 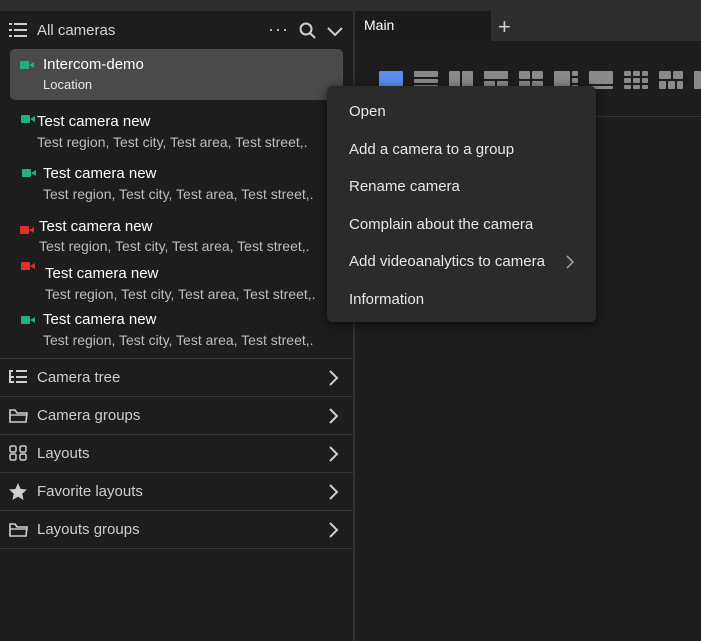 I want to click on section-camera-groups: Camera groups, so click(x=176, y=415).